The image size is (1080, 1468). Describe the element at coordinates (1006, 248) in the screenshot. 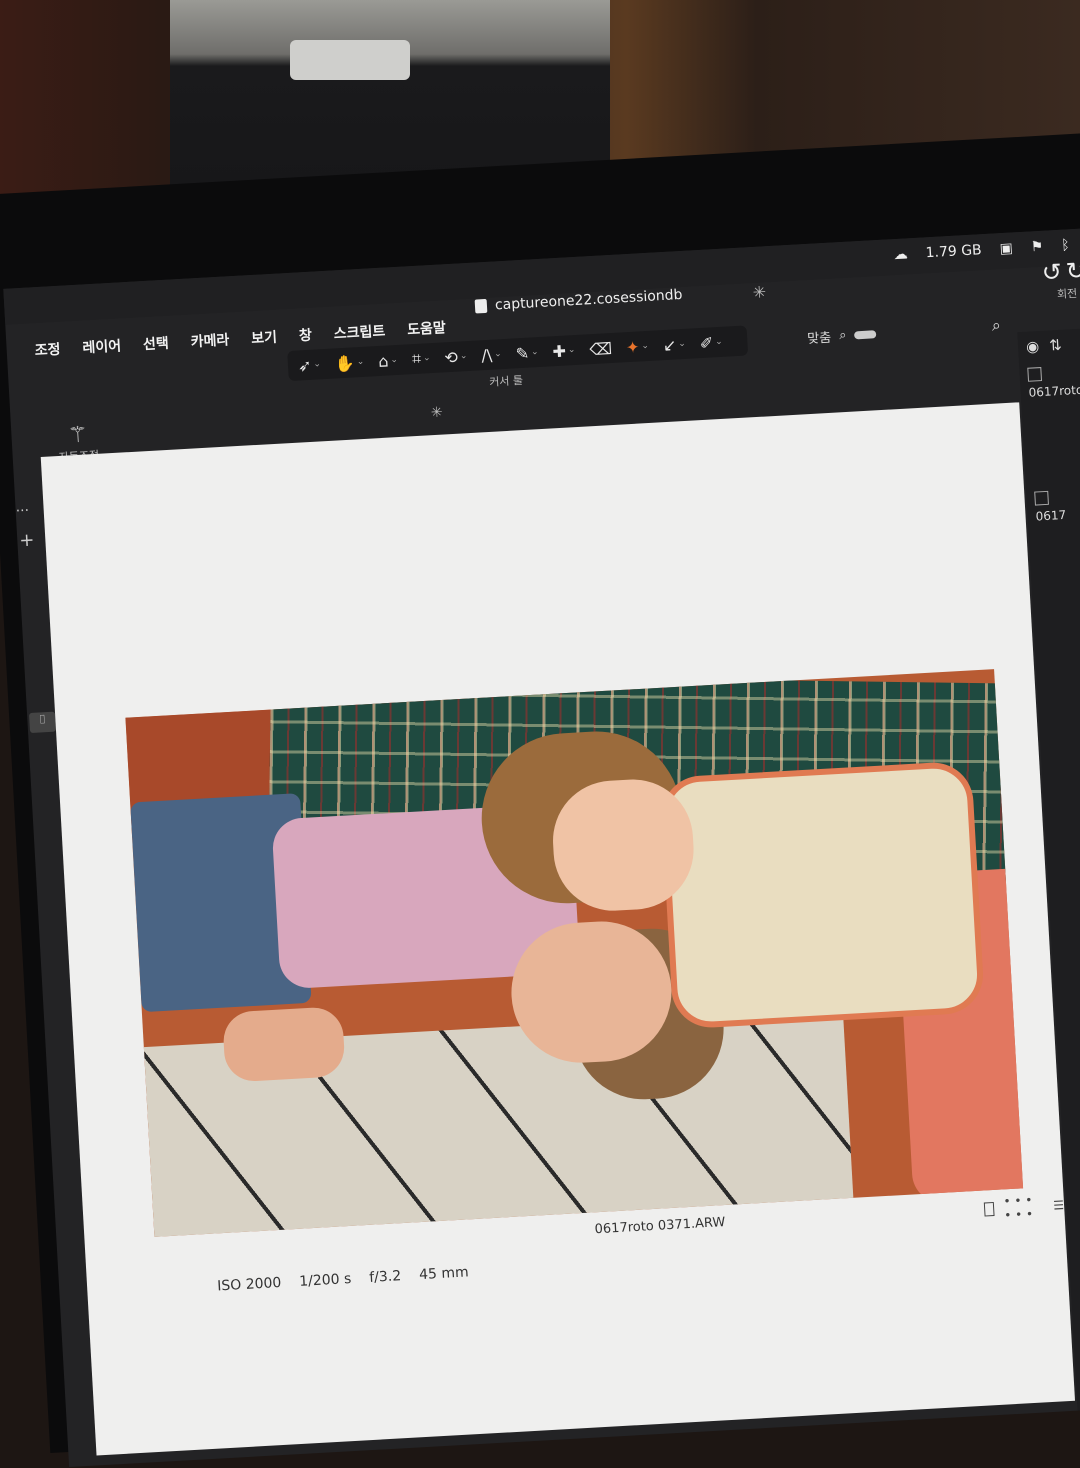

I see `disk-icon: ▣` at that location.